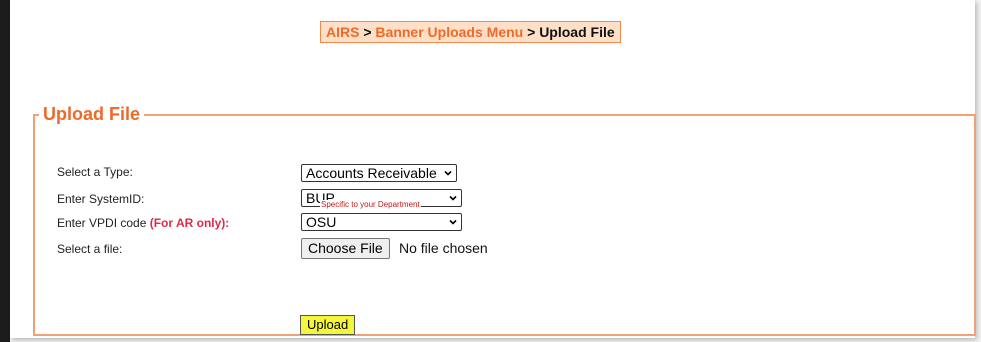 The width and height of the screenshot is (981, 342). What do you see at coordinates (342, 32) in the screenshot?
I see `breadcrumb-airs: AIRS` at bounding box center [342, 32].